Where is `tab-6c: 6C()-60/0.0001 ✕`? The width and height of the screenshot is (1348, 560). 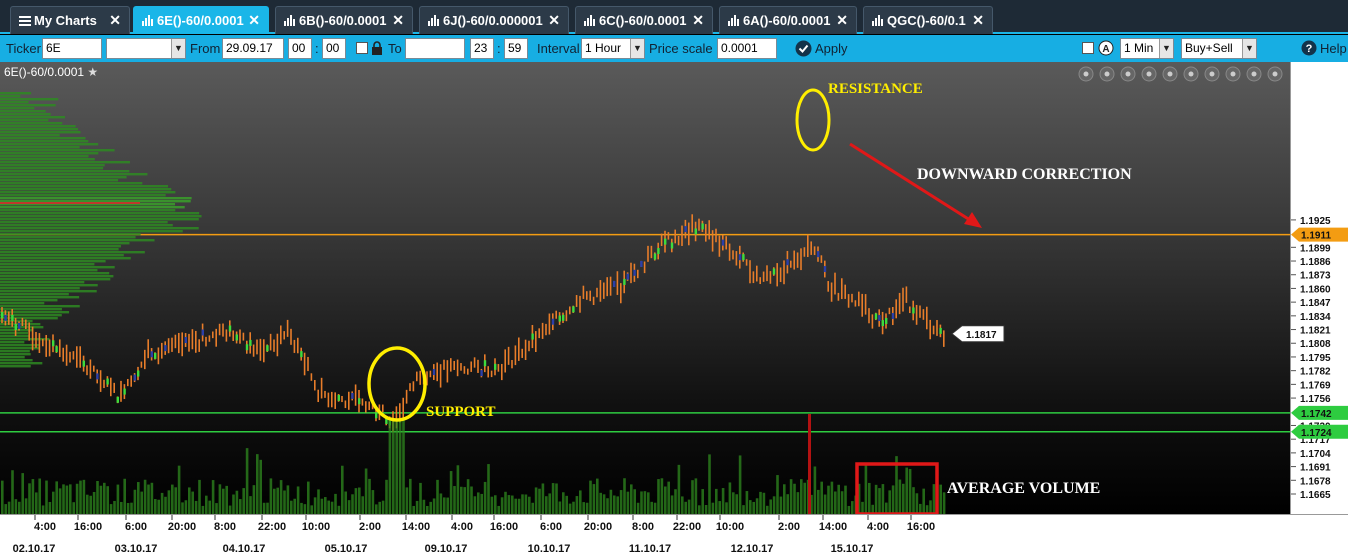
tab-6c: 6C()-60/0.0001 ✕ is located at coordinates (644, 20).